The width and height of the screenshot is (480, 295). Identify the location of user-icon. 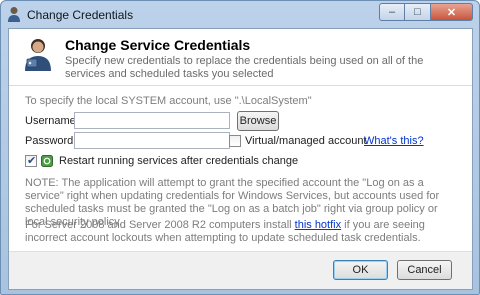
(14, 14).